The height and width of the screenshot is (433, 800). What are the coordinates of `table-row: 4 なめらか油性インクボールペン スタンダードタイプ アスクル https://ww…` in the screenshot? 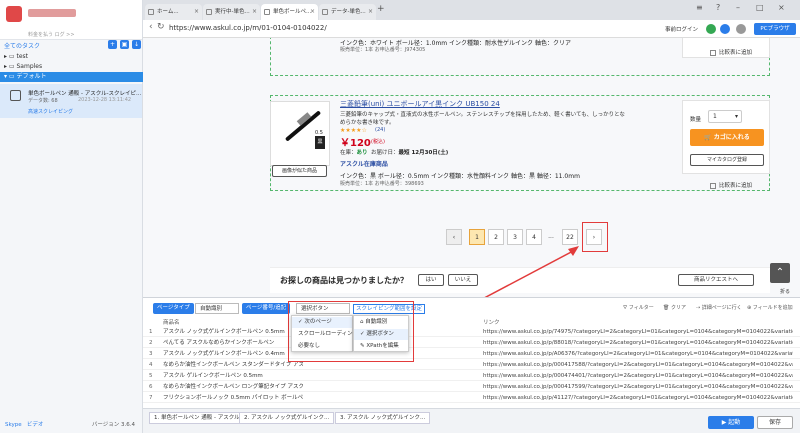 It's located at (471, 365).